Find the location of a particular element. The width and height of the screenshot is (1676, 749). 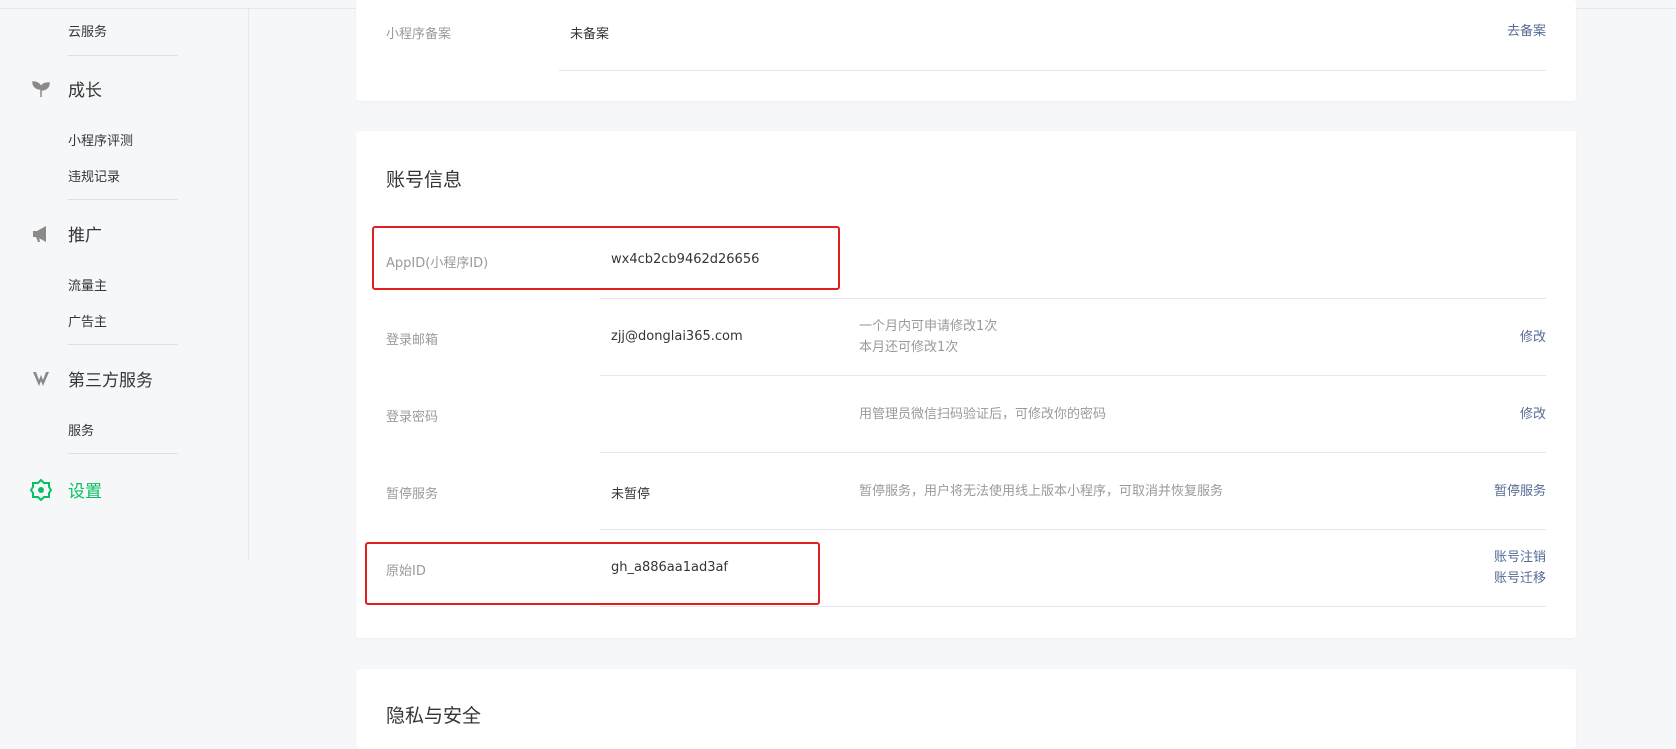

sidebar-item-cloud-service: 云服务 is located at coordinates (87, 30).